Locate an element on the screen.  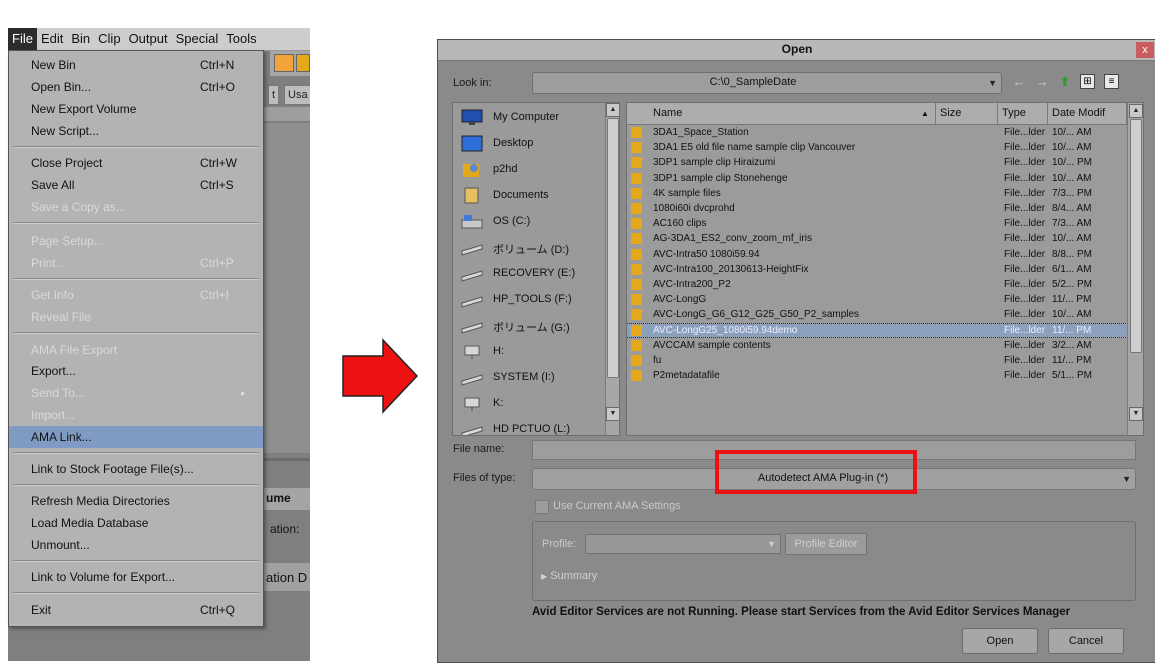
close-button: x is located at coordinates (1145, 50).